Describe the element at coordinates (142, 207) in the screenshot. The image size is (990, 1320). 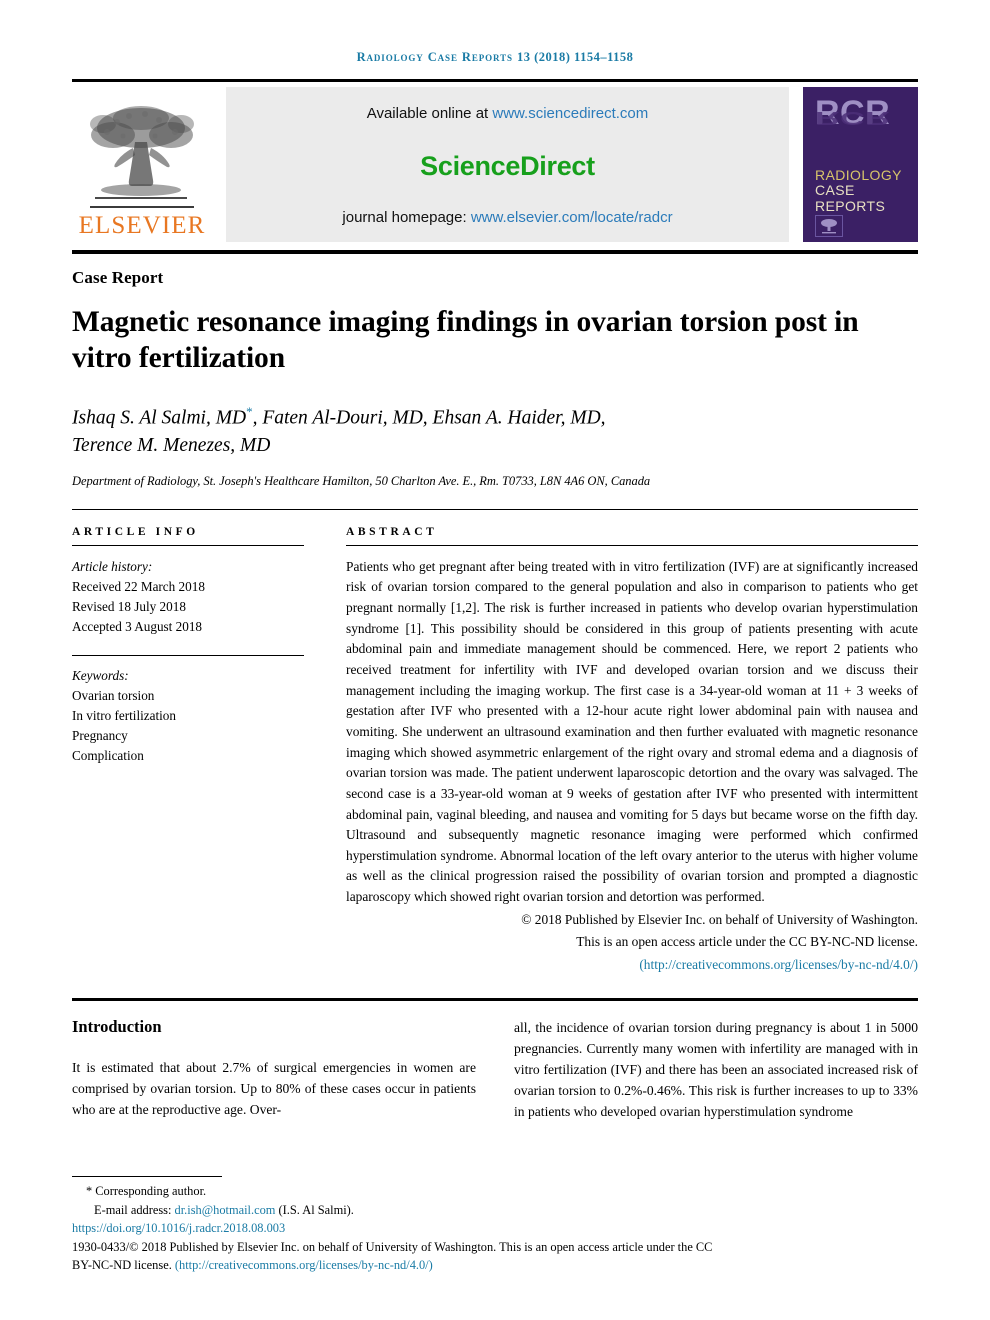
I see `elsevier-underline` at that location.